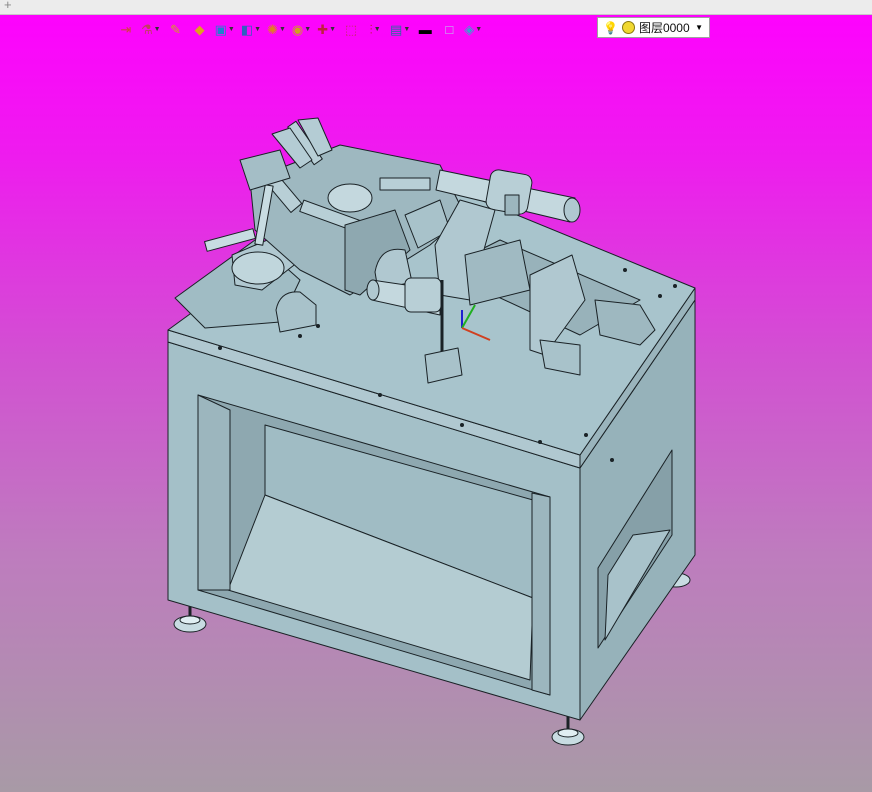 This screenshot has height=792, width=872. Describe the element at coordinates (541, 594) in the screenshot. I see `frame-inner-right-post` at that location.